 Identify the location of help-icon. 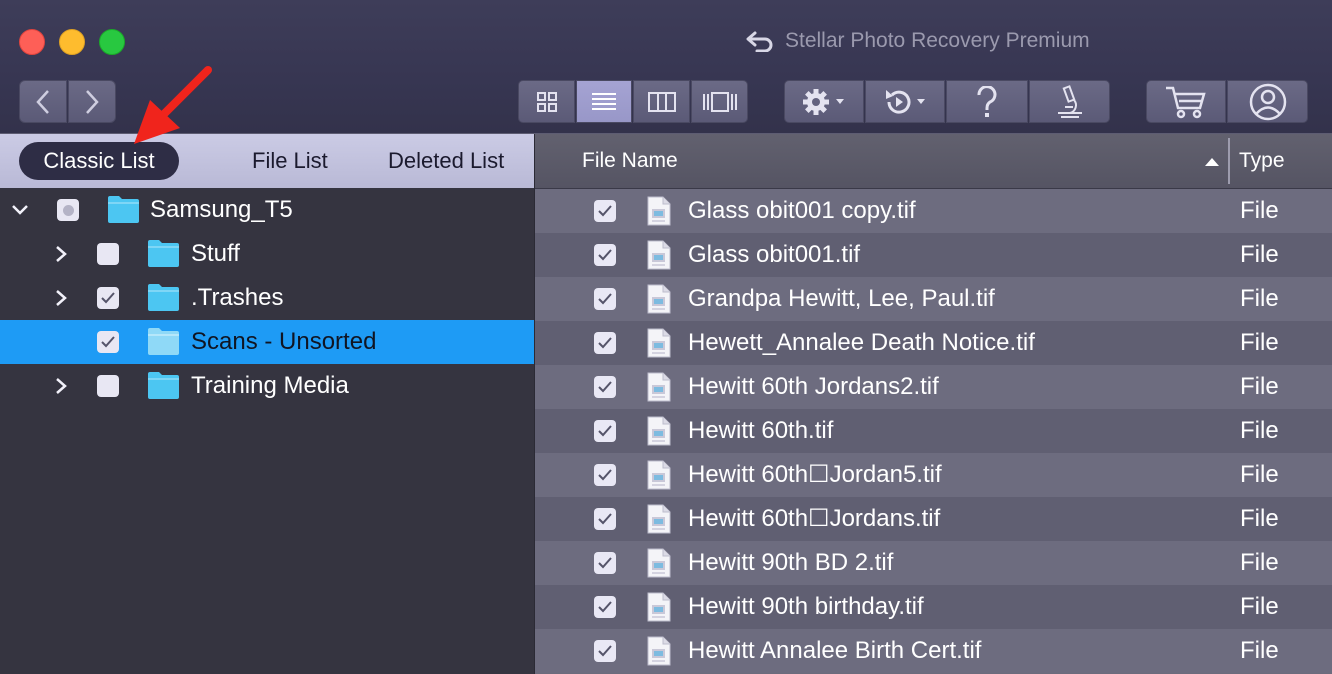
(987, 101).